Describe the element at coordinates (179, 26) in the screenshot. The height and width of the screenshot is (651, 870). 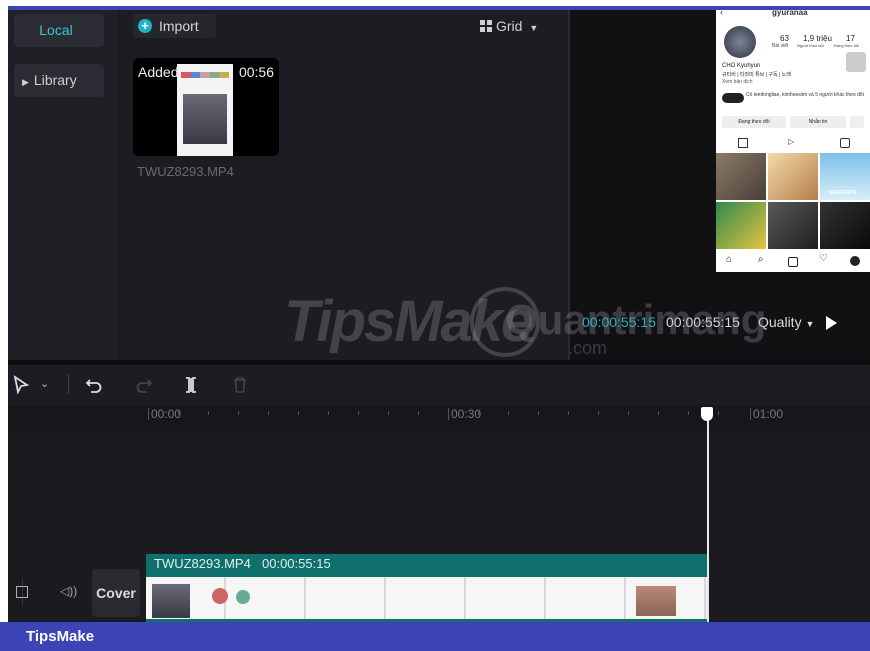
I see `import-label: Import` at that location.